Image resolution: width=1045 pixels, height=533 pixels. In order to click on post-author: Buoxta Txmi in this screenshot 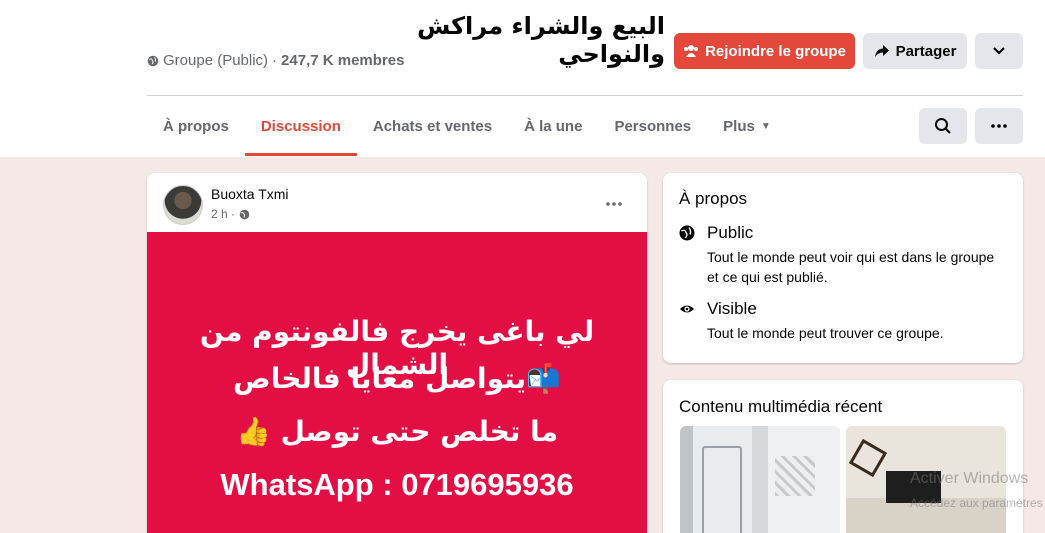, I will do `click(250, 194)`.